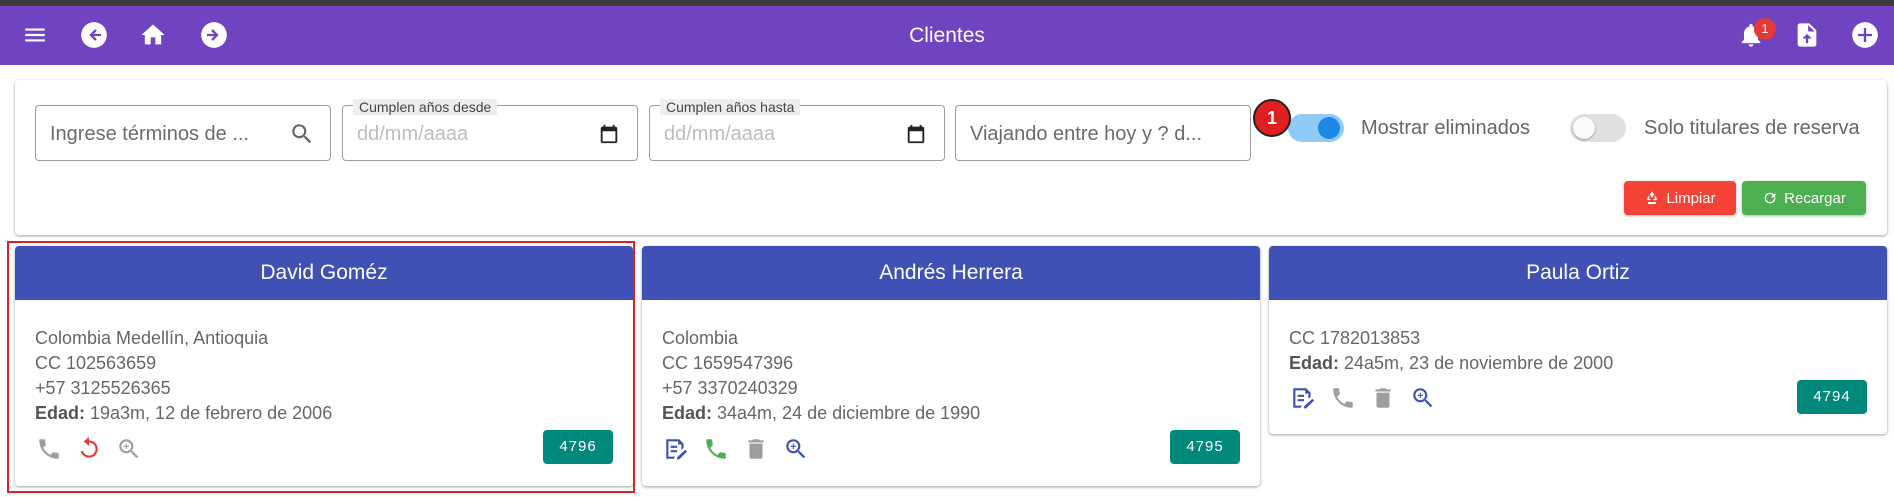 The image size is (1894, 497). What do you see at coordinates (1652, 197) in the screenshot?
I see `recycle-icon` at bounding box center [1652, 197].